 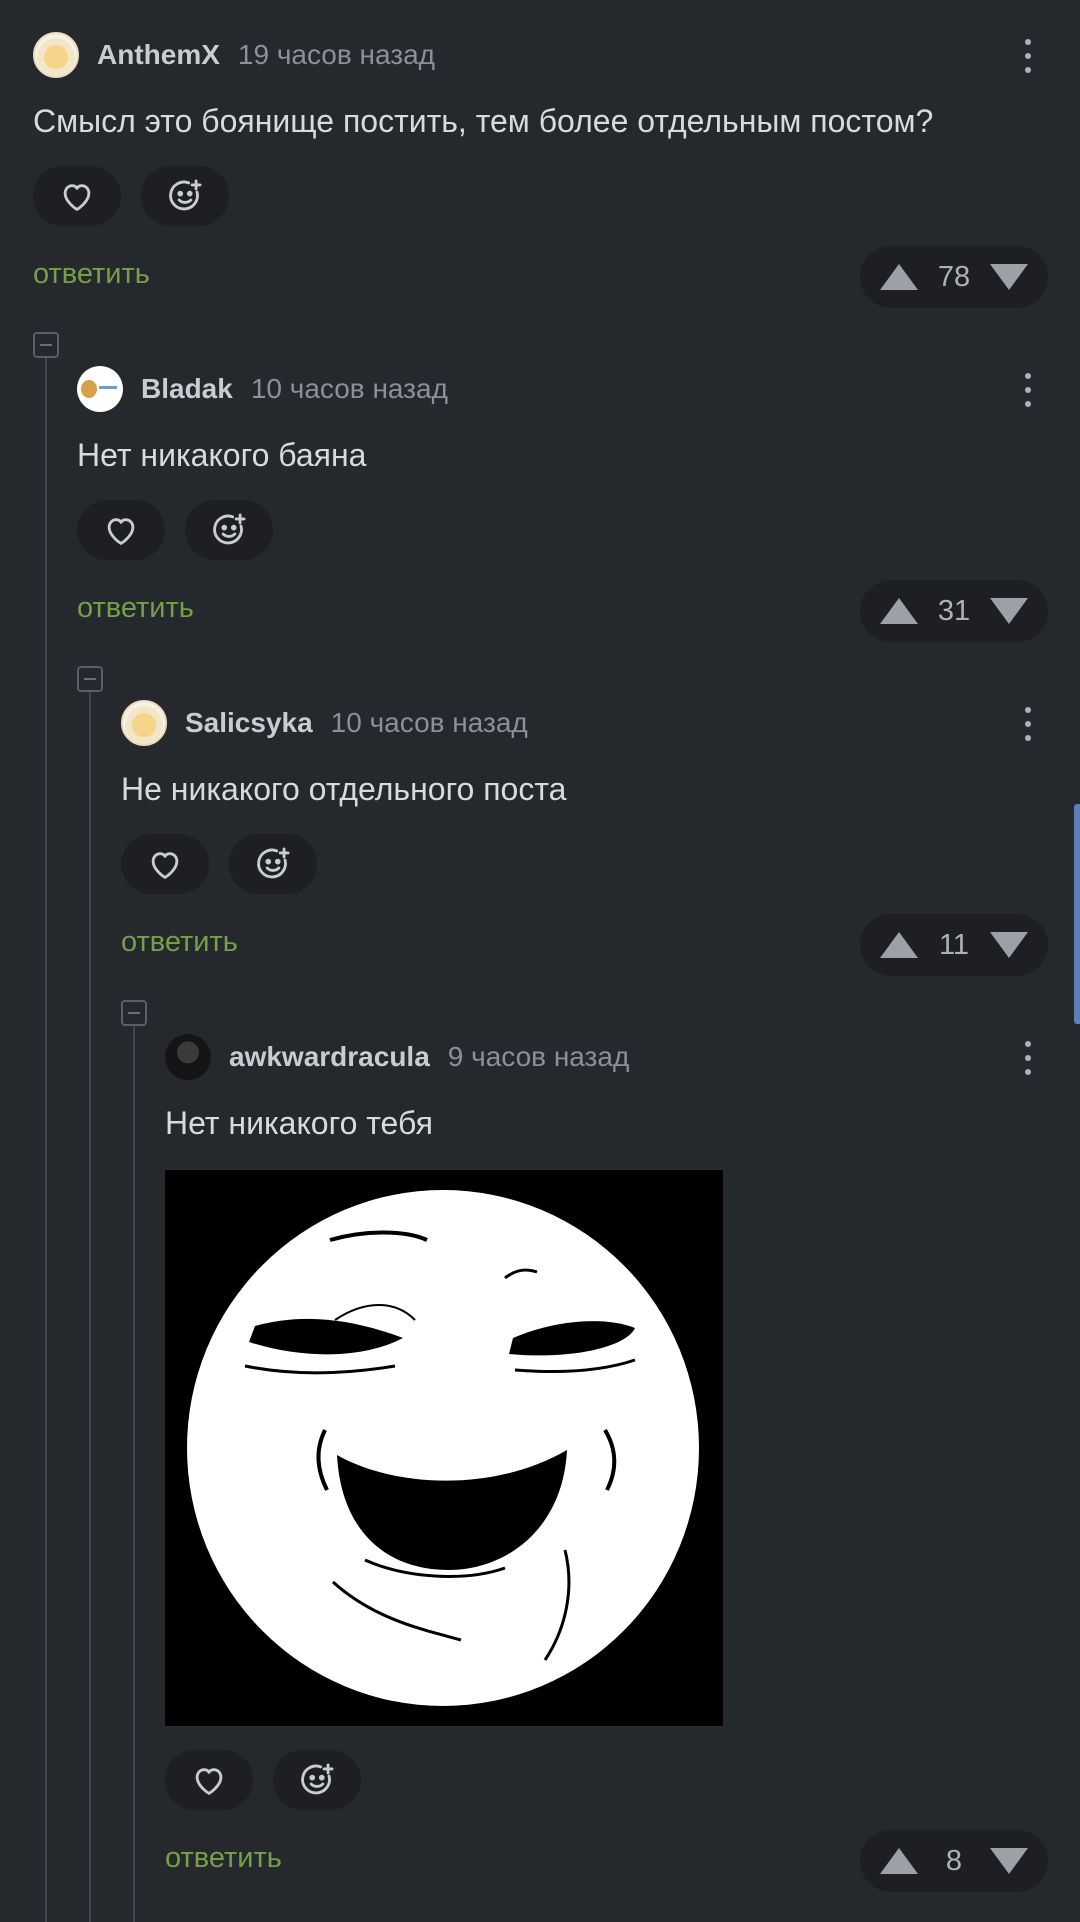 I want to click on vote-control: 11, so click(x=954, y=945).